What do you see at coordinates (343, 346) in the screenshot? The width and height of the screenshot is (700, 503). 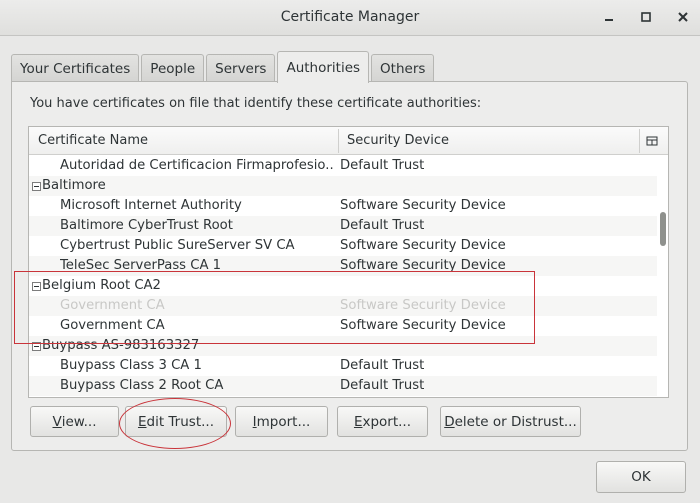 I see `tree-group-row: Buypass AS-983163327` at bounding box center [343, 346].